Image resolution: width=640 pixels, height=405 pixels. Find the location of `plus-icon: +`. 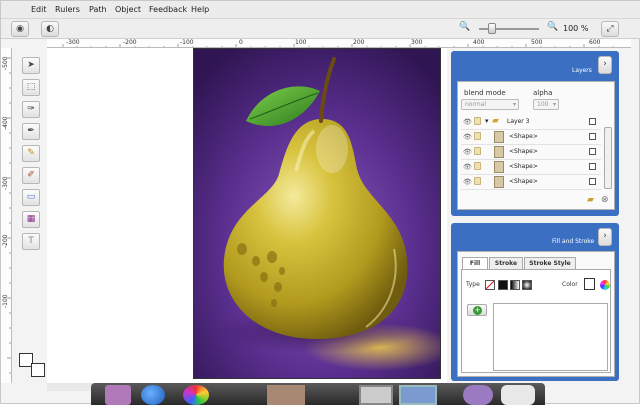

plus-icon: + is located at coordinates (477, 310).